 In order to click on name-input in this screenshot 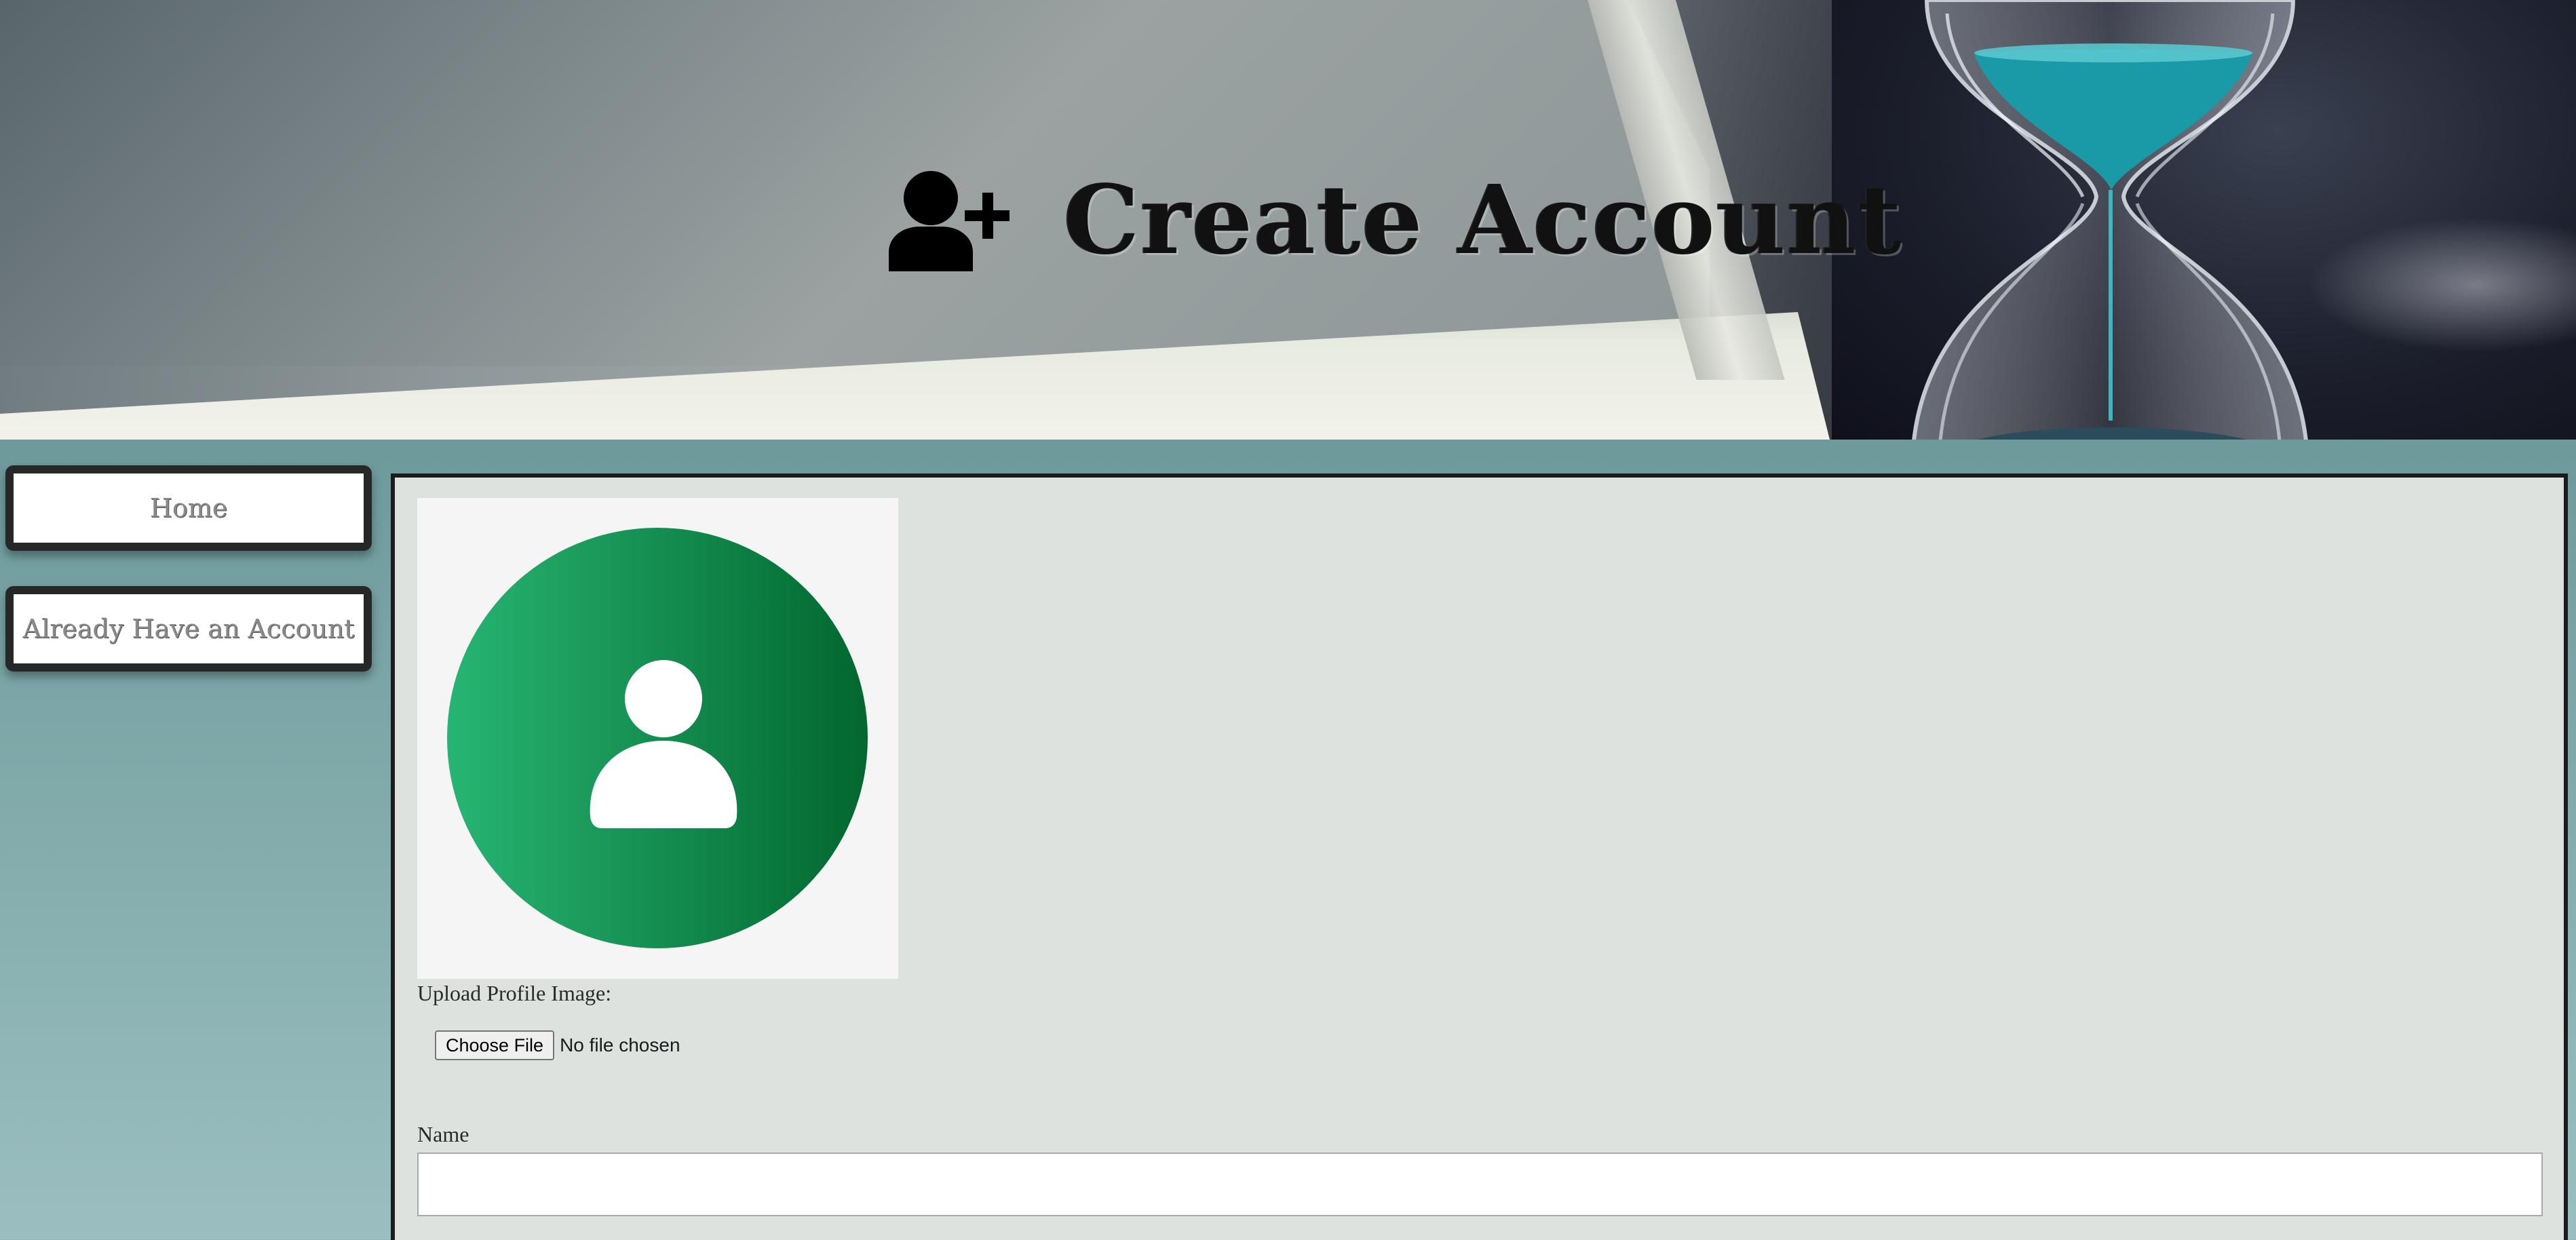, I will do `click(1480, 1184)`.